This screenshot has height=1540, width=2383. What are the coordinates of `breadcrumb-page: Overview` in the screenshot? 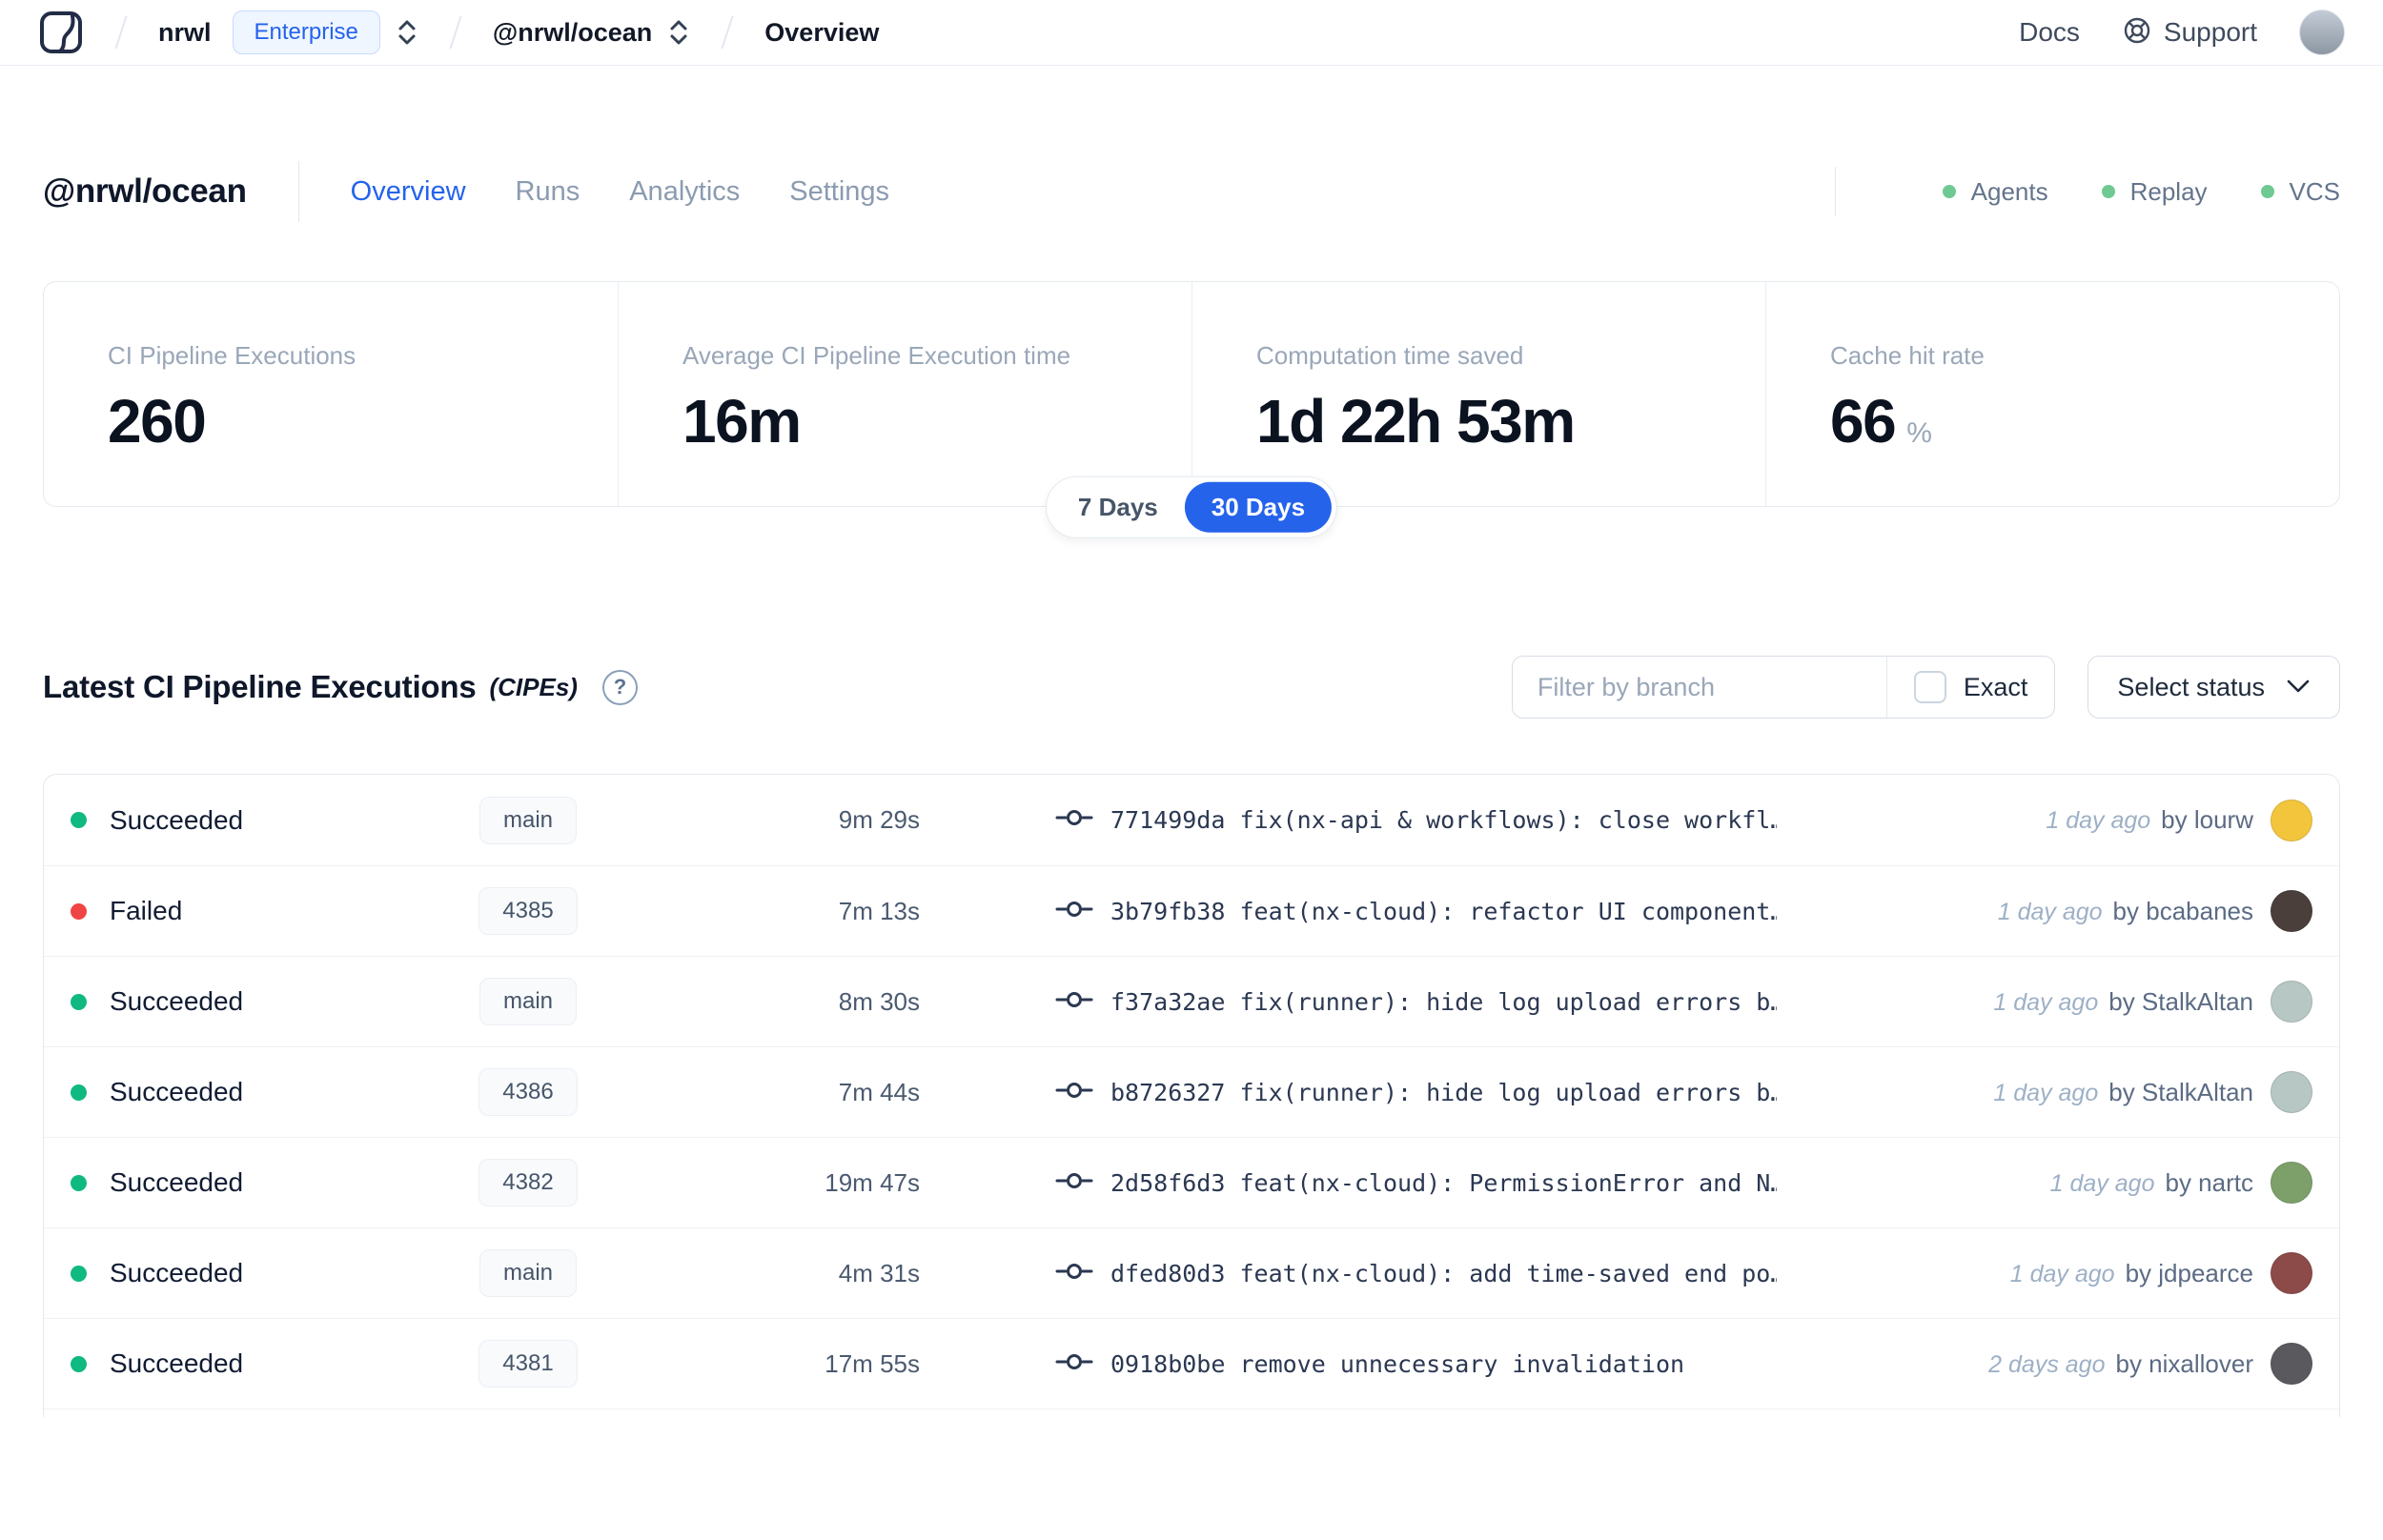 It's located at (822, 32).